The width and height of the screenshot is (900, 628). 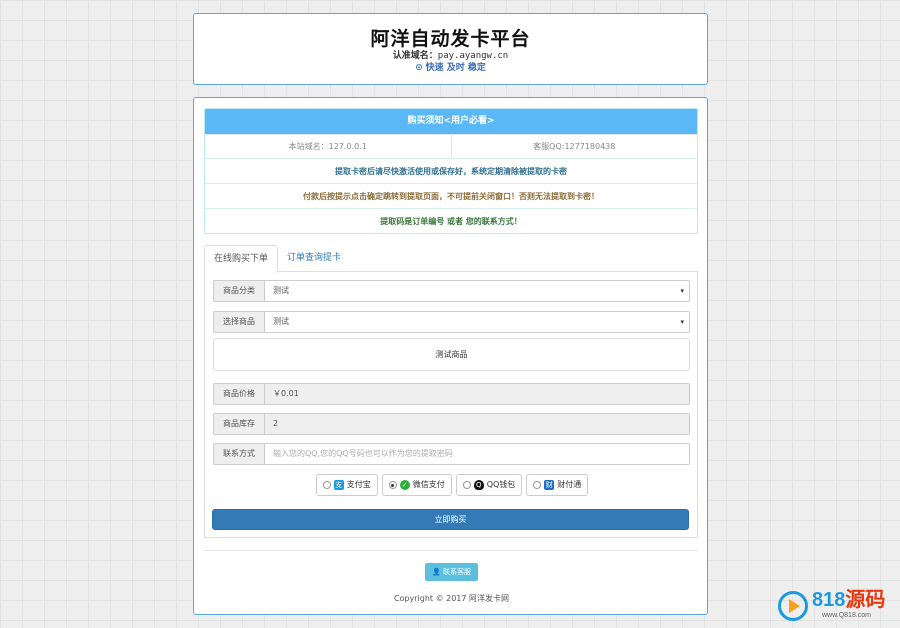 What do you see at coordinates (392, 485) in the screenshot?
I see `radio-checked-icon` at bounding box center [392, 485].